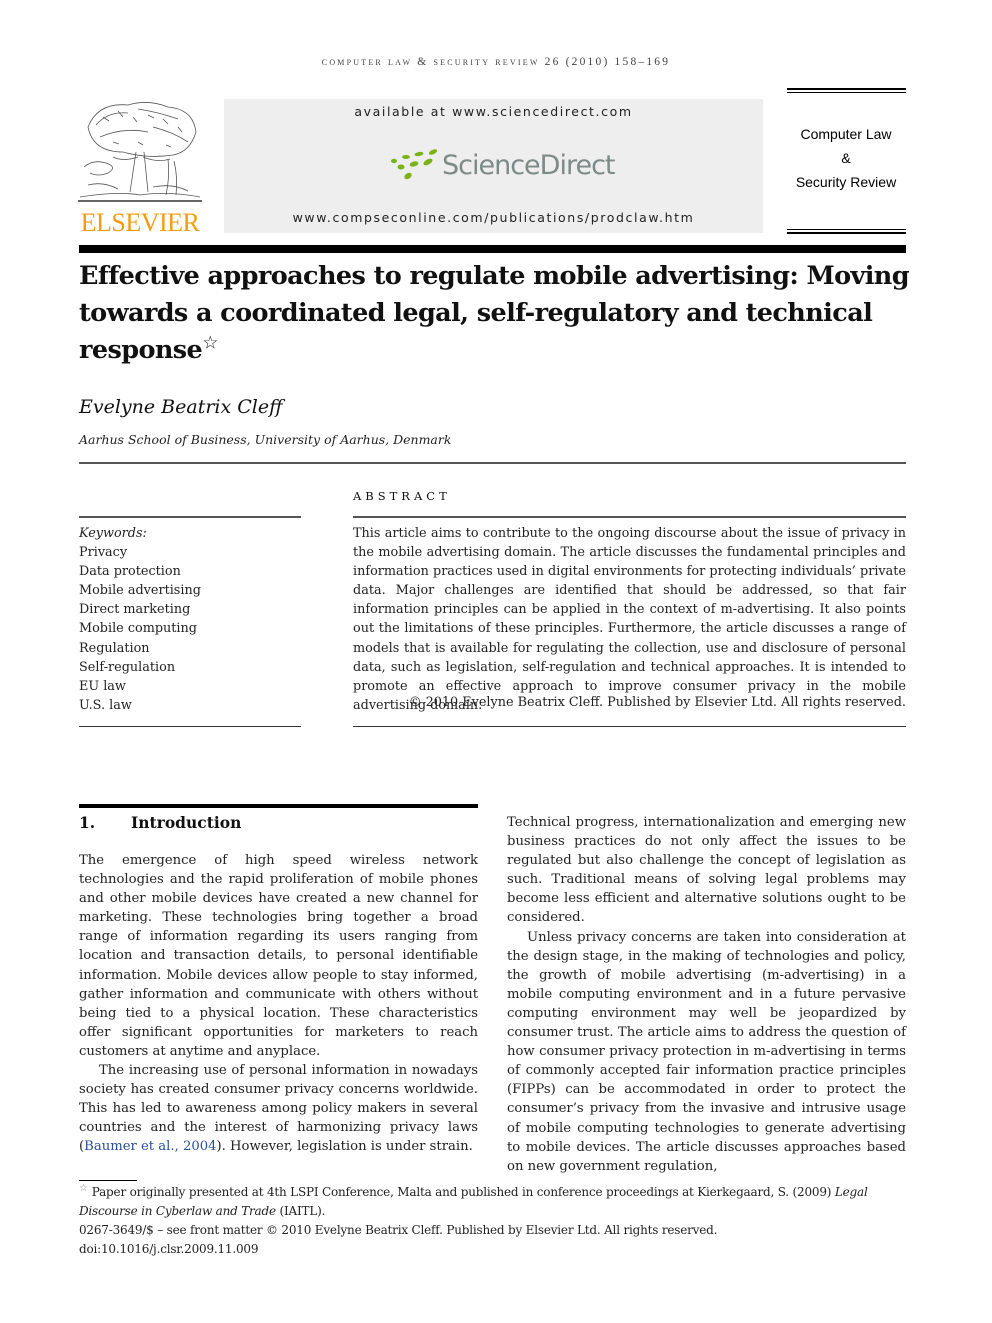  I want to click on section-heading: 1. Introduction, so click(160, 822).